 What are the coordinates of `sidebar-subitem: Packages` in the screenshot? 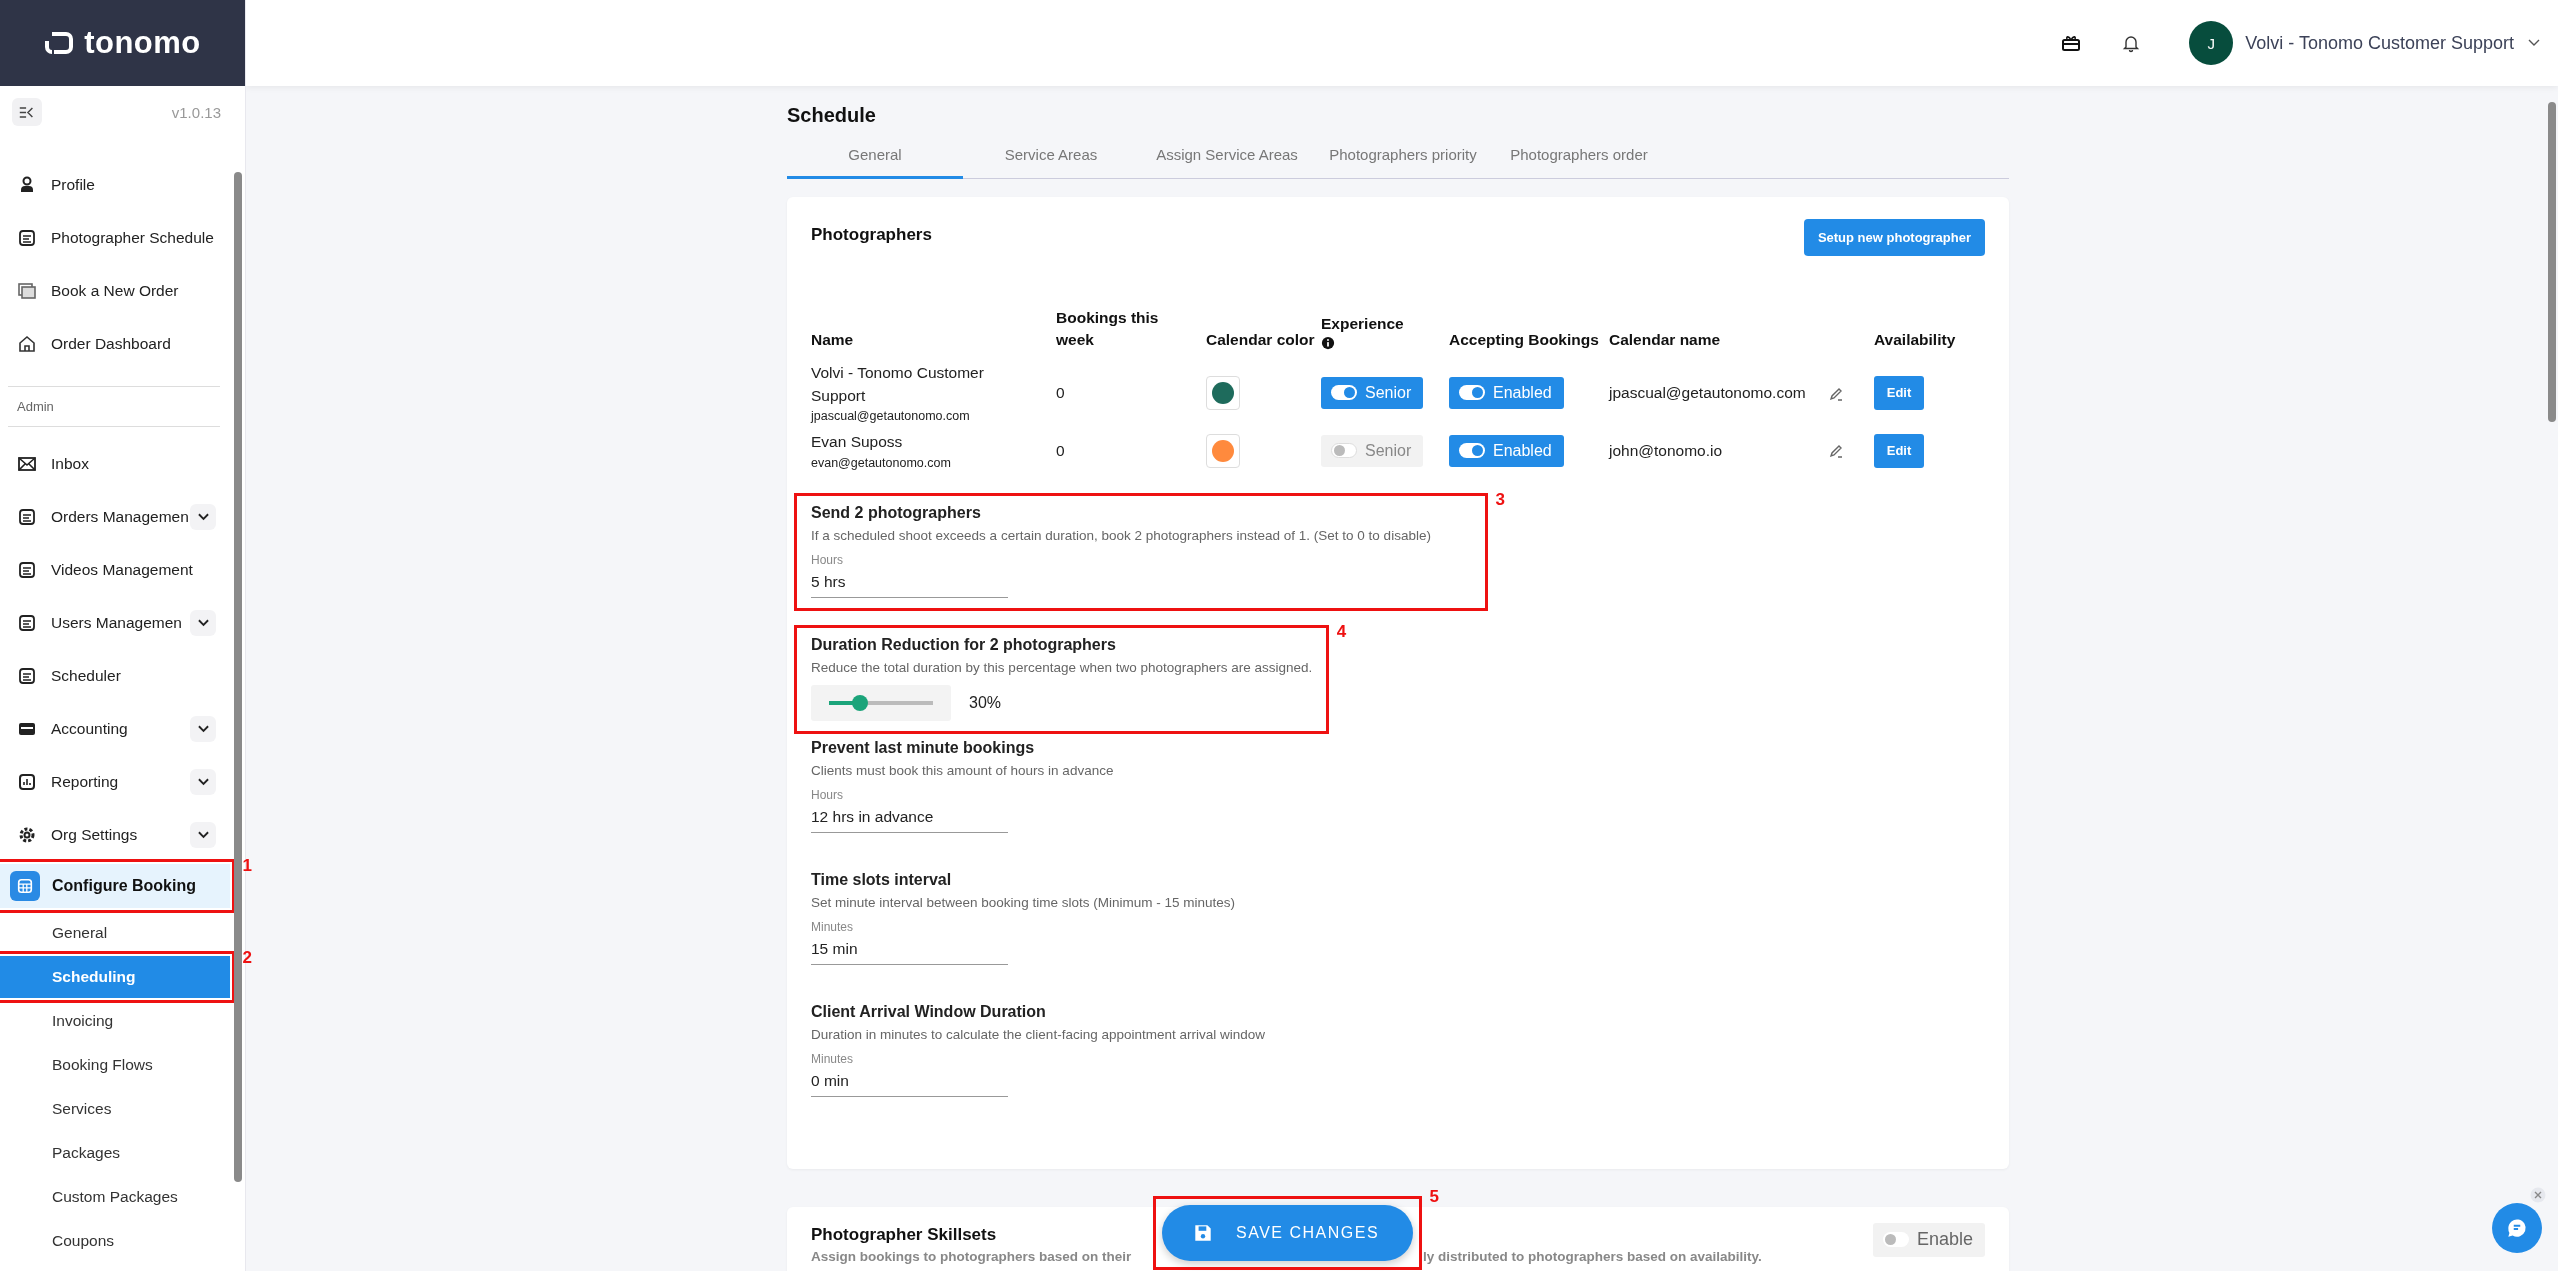 It's located at (115, 1153).